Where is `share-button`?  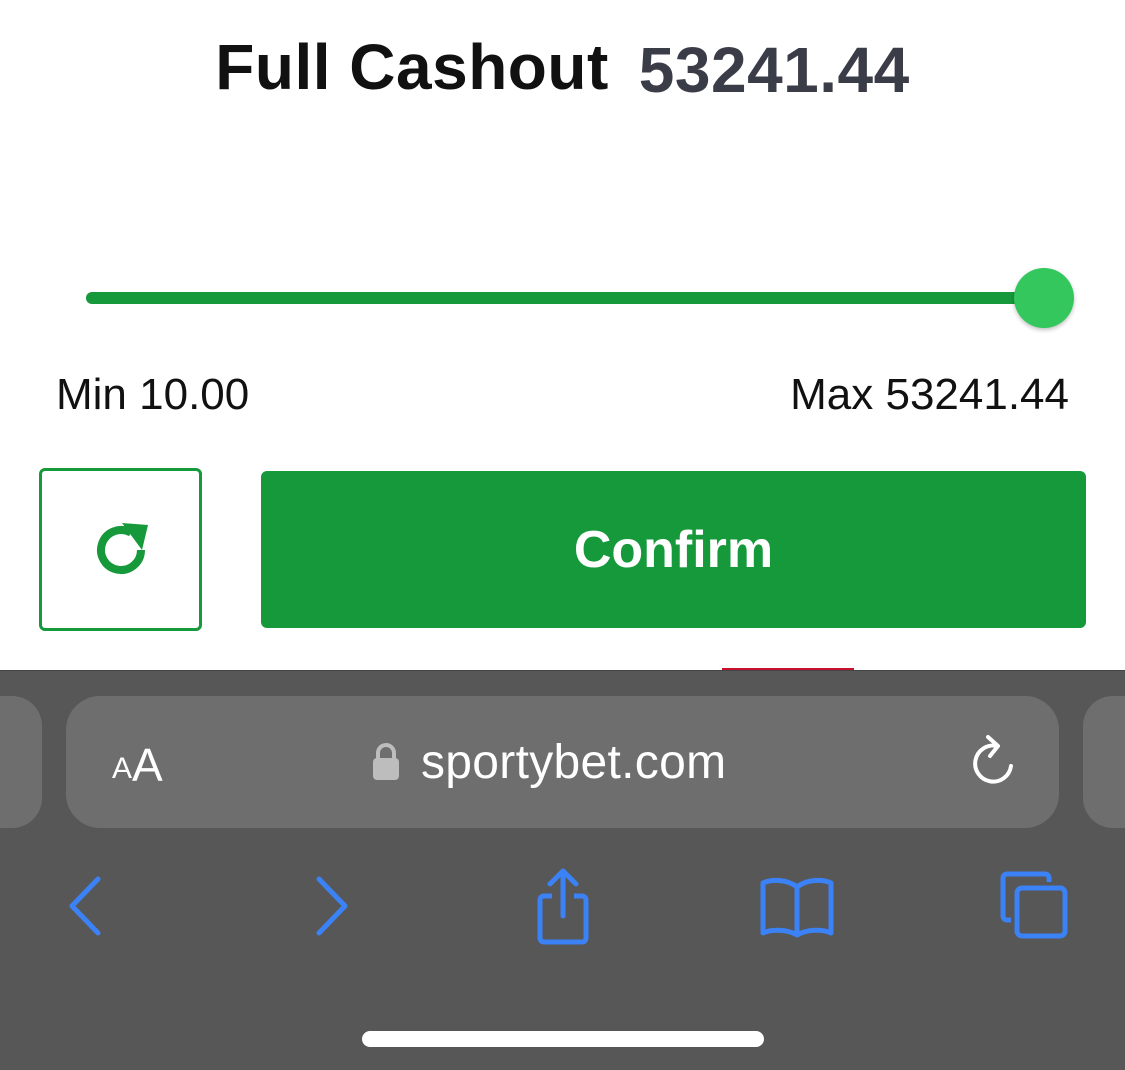 share-button is located at coordinates (563, 906).